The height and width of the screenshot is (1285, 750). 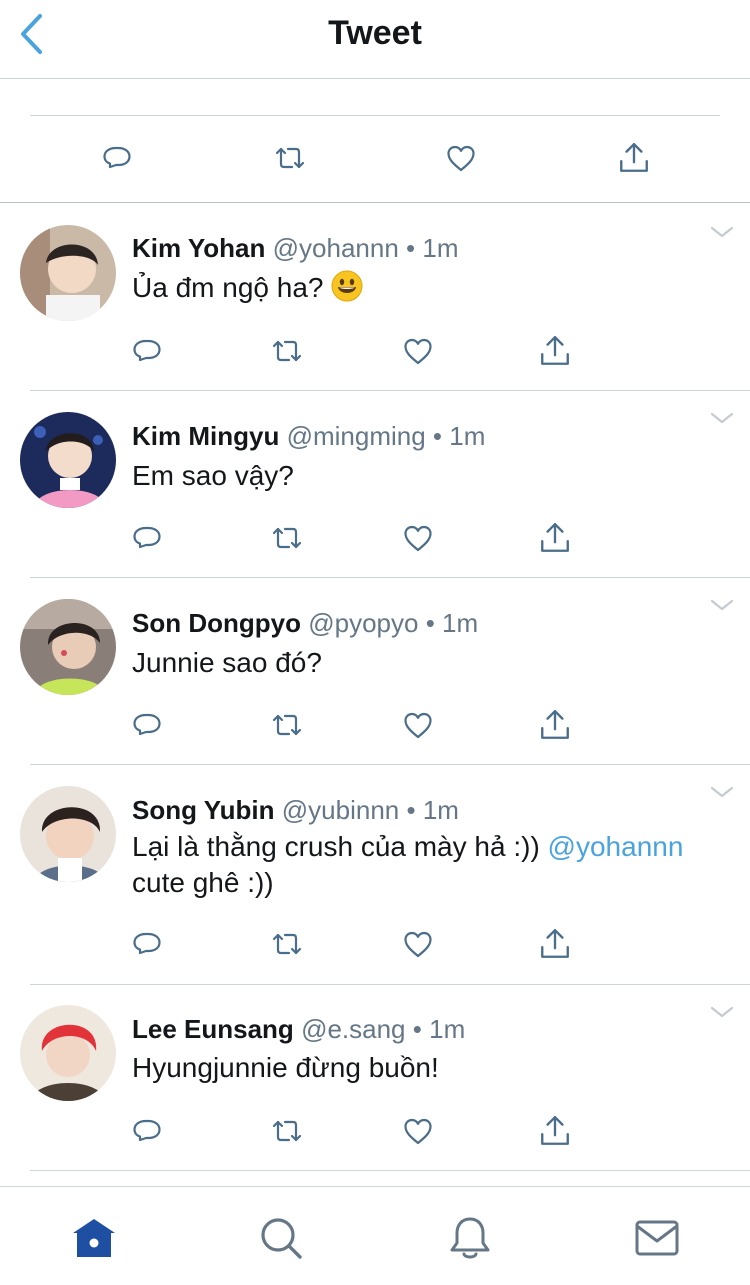 What do you see at coordinates (375, 1235) in the screenshot?
I see `bottom-tab-bar` at bounding box center [375, 1235].